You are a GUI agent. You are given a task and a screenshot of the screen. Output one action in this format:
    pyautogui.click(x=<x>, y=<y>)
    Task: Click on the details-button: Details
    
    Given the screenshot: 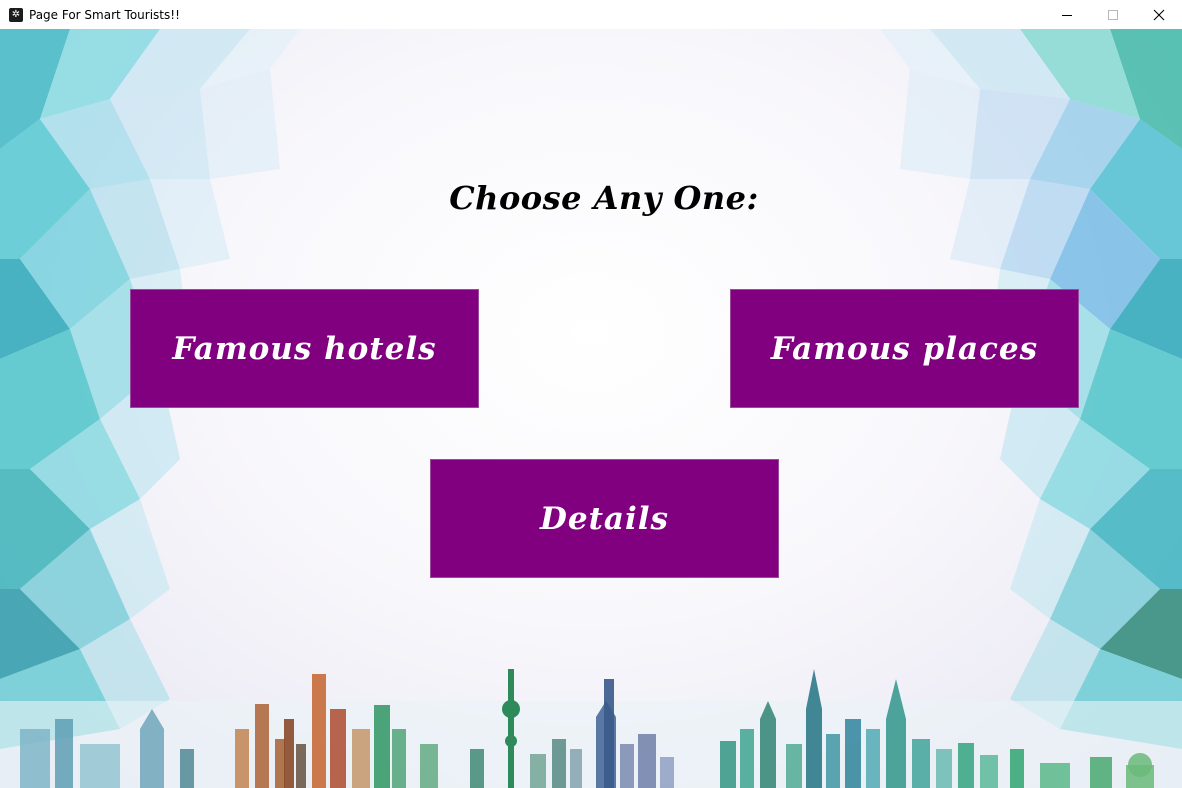 What is the action you would take?
    pyautogui.click(x=604, y=518)
    